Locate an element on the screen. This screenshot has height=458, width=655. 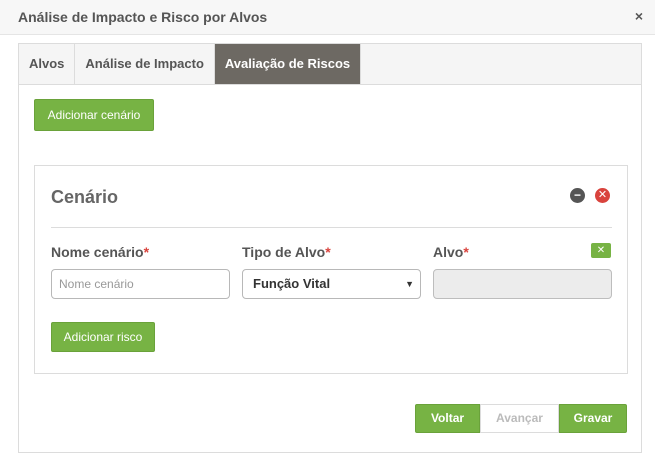
tab-alvos: Alvos is located at coordinates (47, 64).